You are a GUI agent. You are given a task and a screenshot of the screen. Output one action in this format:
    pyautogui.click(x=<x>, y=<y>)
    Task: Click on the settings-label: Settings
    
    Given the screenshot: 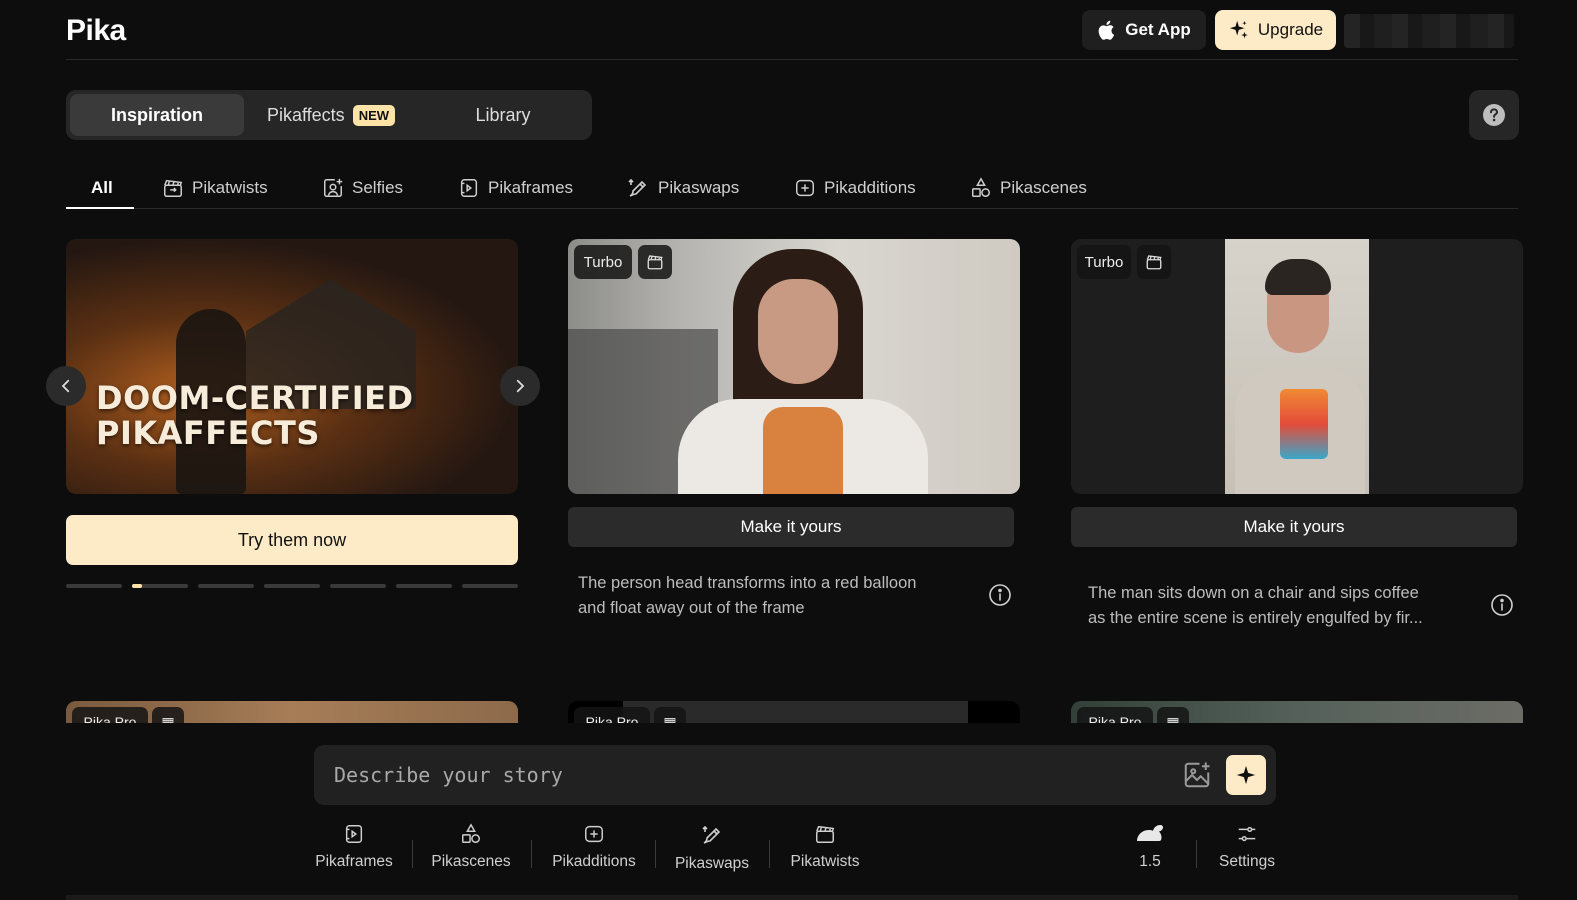 What is the action you would take?
    pyautogui.click(x=1246, y=861)
    